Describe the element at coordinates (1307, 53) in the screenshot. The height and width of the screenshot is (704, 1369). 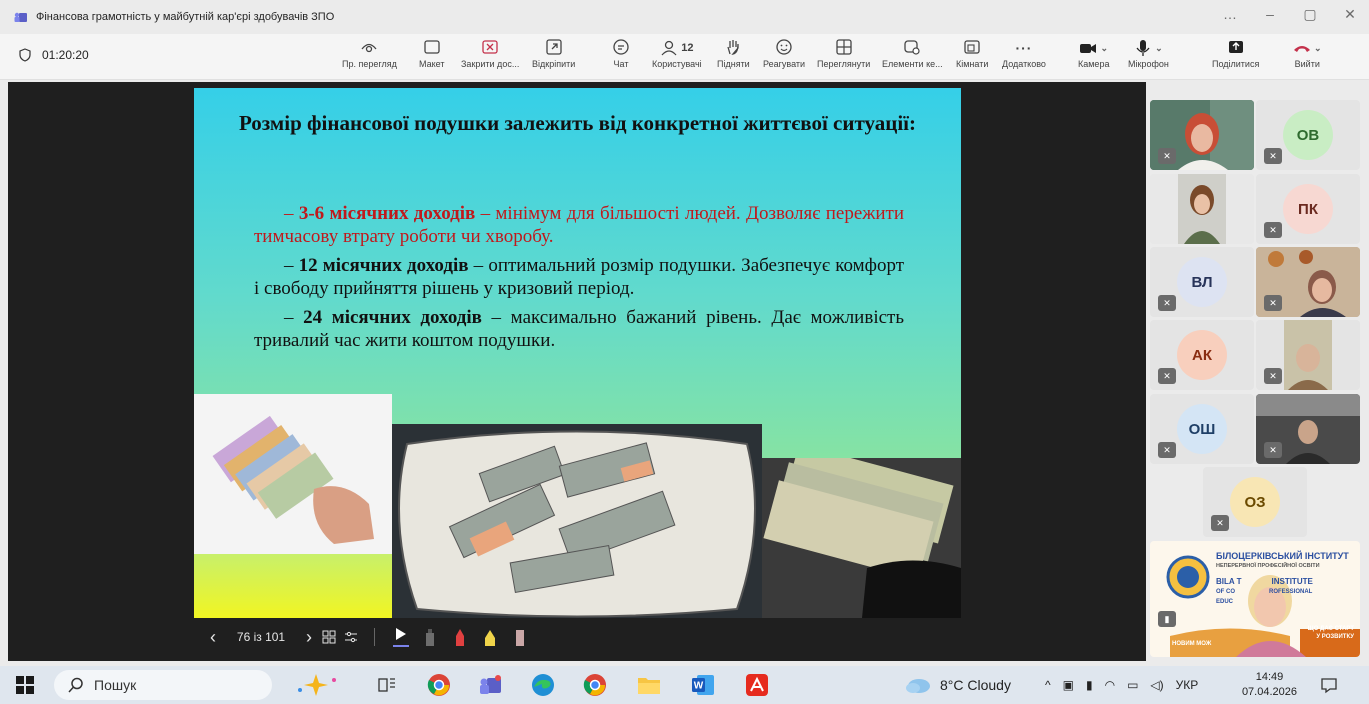
I see `leave-button: ⌄ Вийти` at that location.